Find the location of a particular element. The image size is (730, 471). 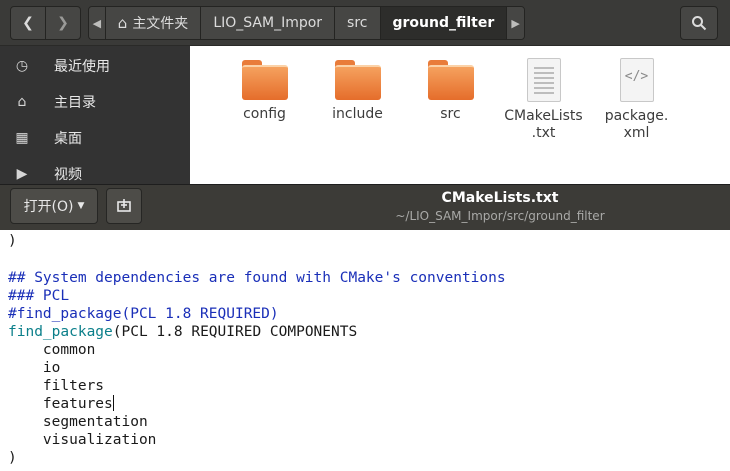

breadcrumb-label: LIO_SAM_Impor is located at coordinates (268, 23).